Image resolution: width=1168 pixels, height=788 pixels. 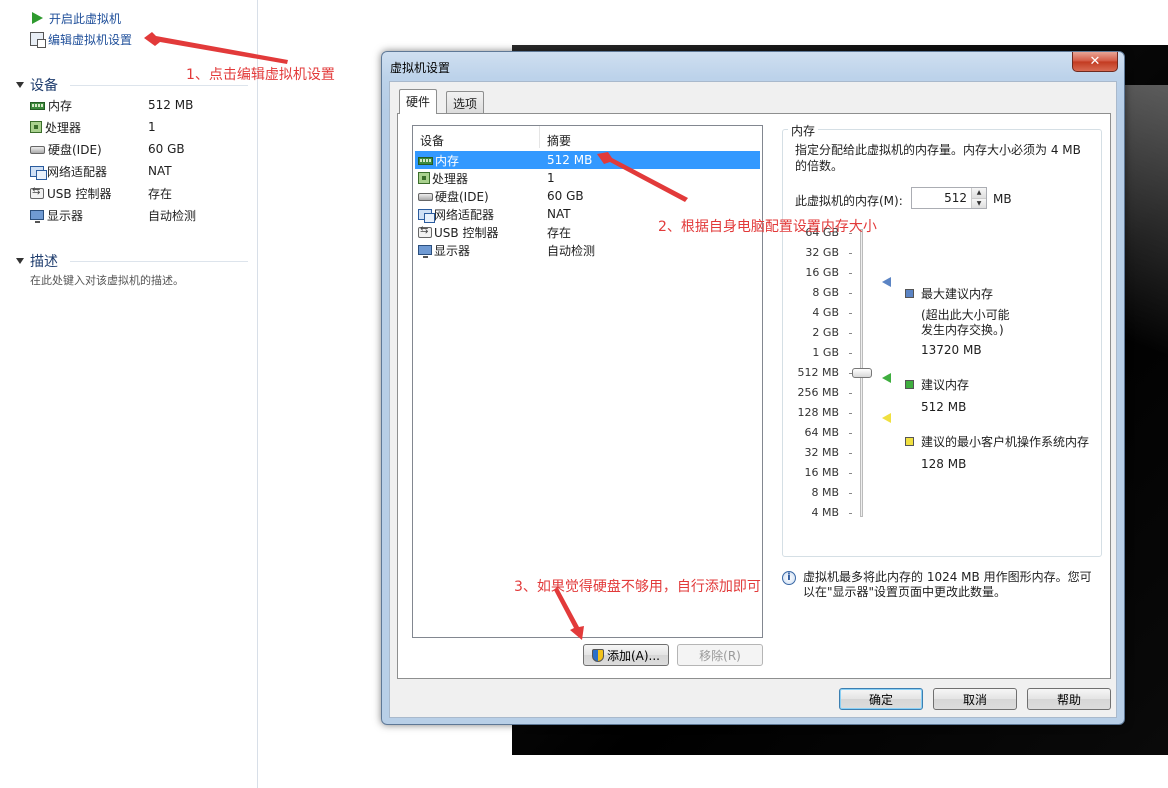 What do you see at coordinates (551, 178) in the screenshot?
I see `row-summary: 1` at bounding box center [551, 178].